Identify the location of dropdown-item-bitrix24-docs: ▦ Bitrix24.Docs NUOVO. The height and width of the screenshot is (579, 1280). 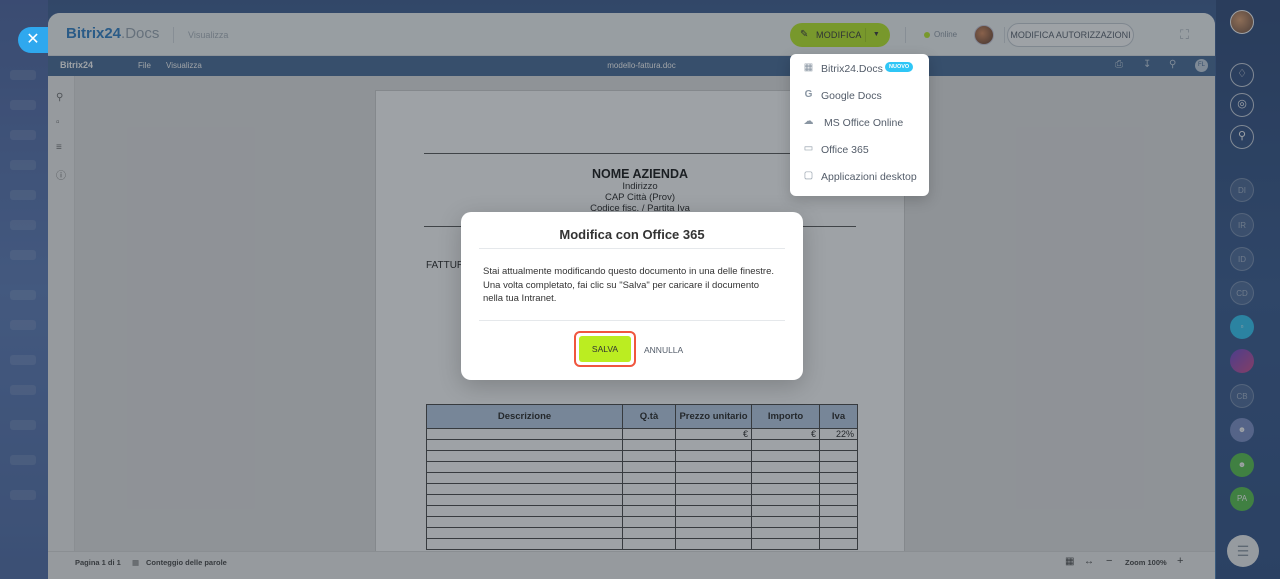
(859, 69).